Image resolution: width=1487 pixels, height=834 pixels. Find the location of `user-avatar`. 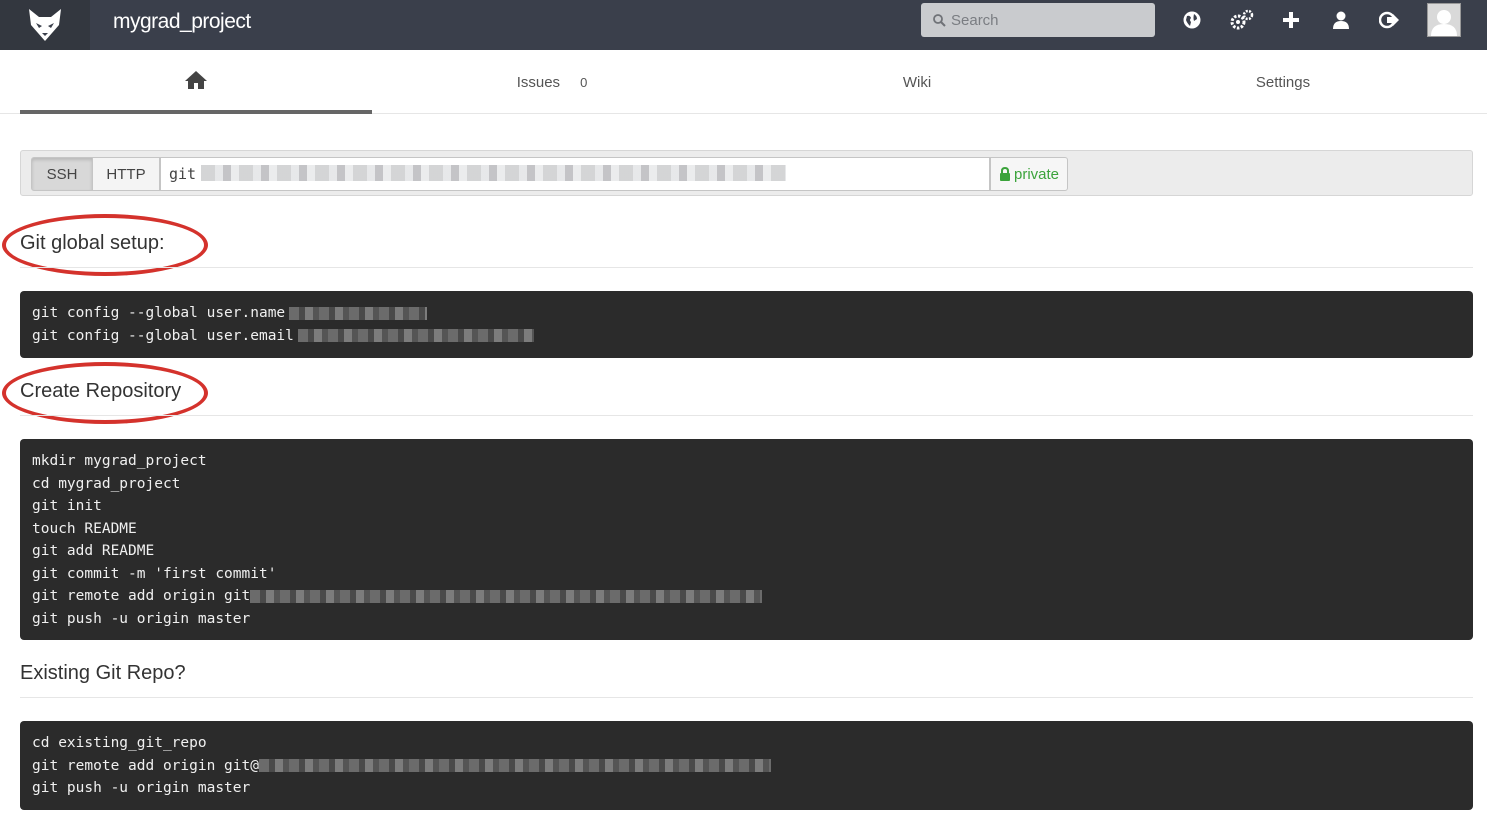

user-avatar is located at coordinates (1444, 20).